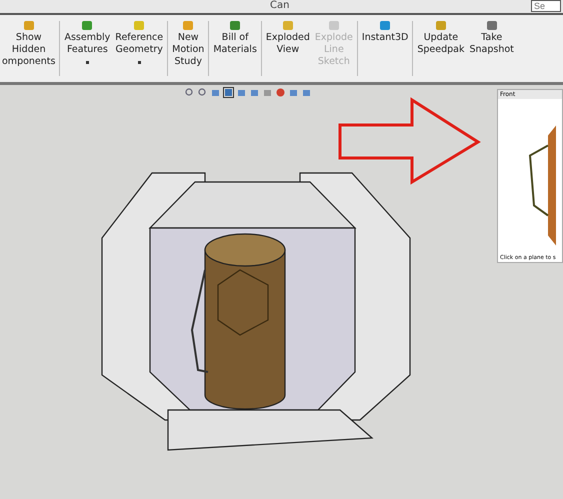 The height and width of the screenshot is (499, 563). What do you see at coordinates (235, 50) in the screenshot?
I see `ribbon-button: Bill of Materials` at bounding box center [235, 50].